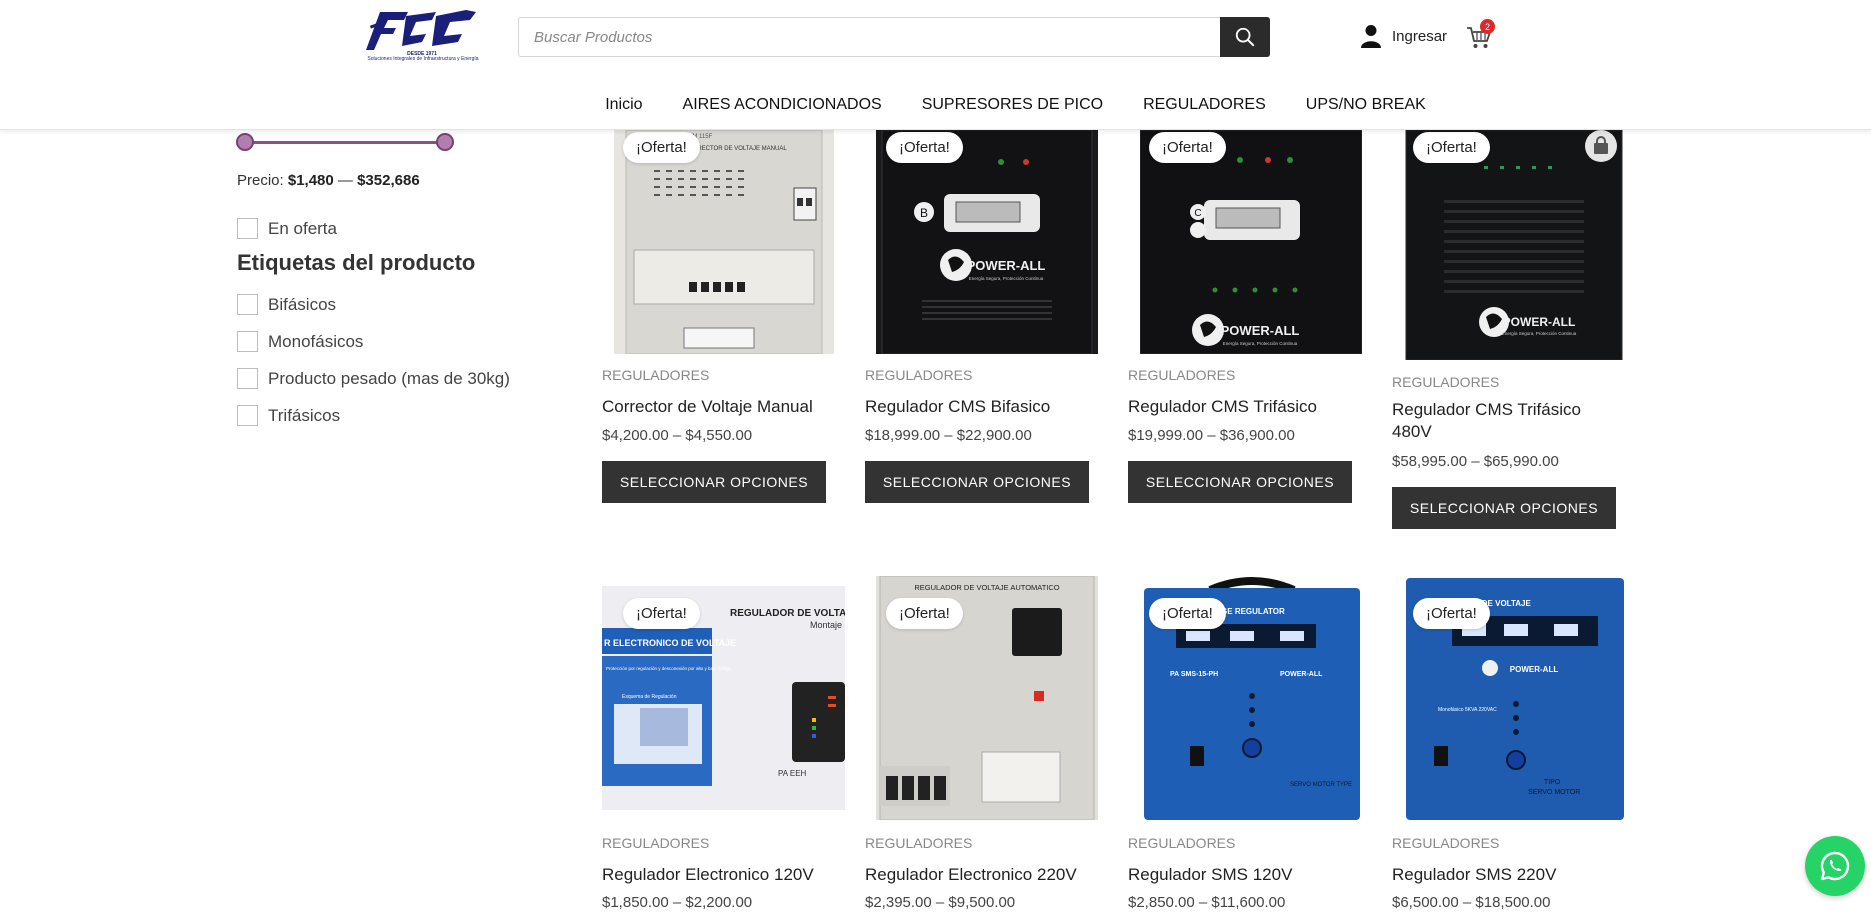 The width and height of the screenshot is (1871, 915). What do you see at coordinates (1471, 902) in the screenshot?
I see `product-price: $6,500.00 – $18,500.00` at bounding box center [1471, 902].